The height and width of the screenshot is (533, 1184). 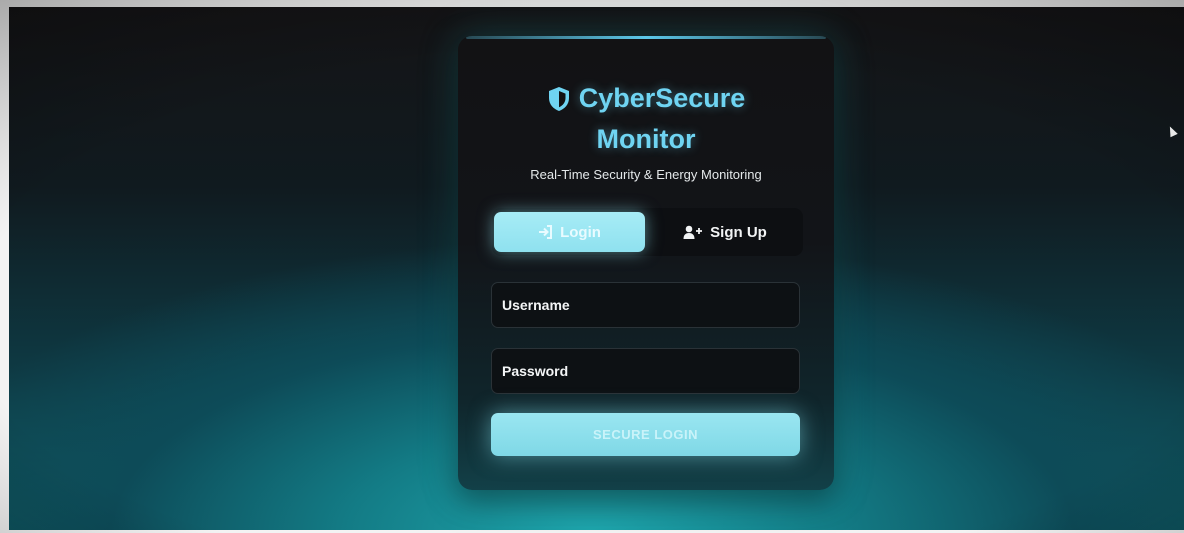 I want to click on sign-in-icon, so click(x=546, y=232).